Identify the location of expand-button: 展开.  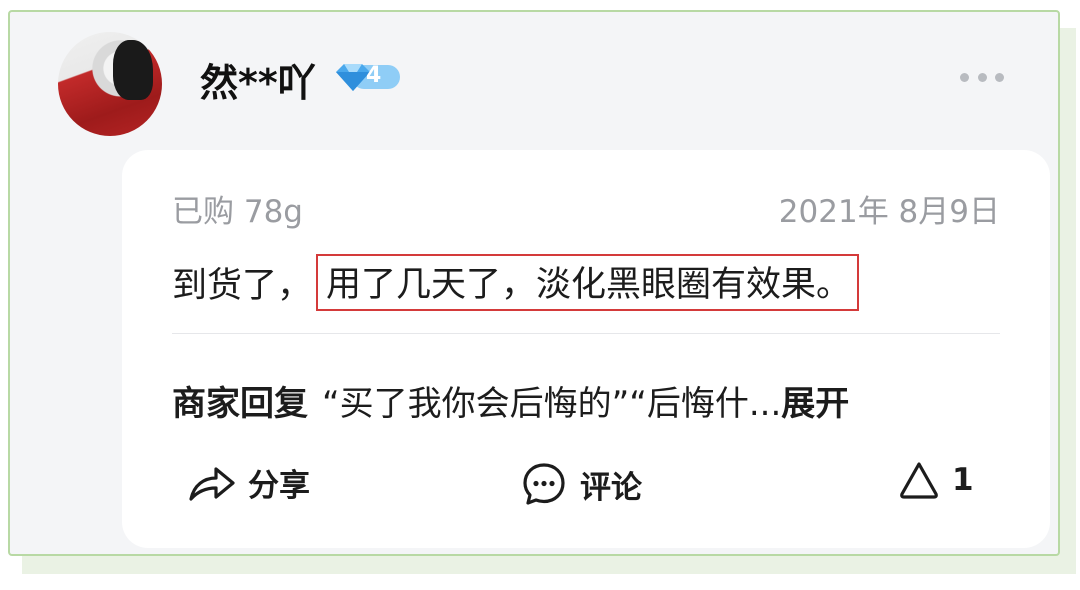
(815, 404).